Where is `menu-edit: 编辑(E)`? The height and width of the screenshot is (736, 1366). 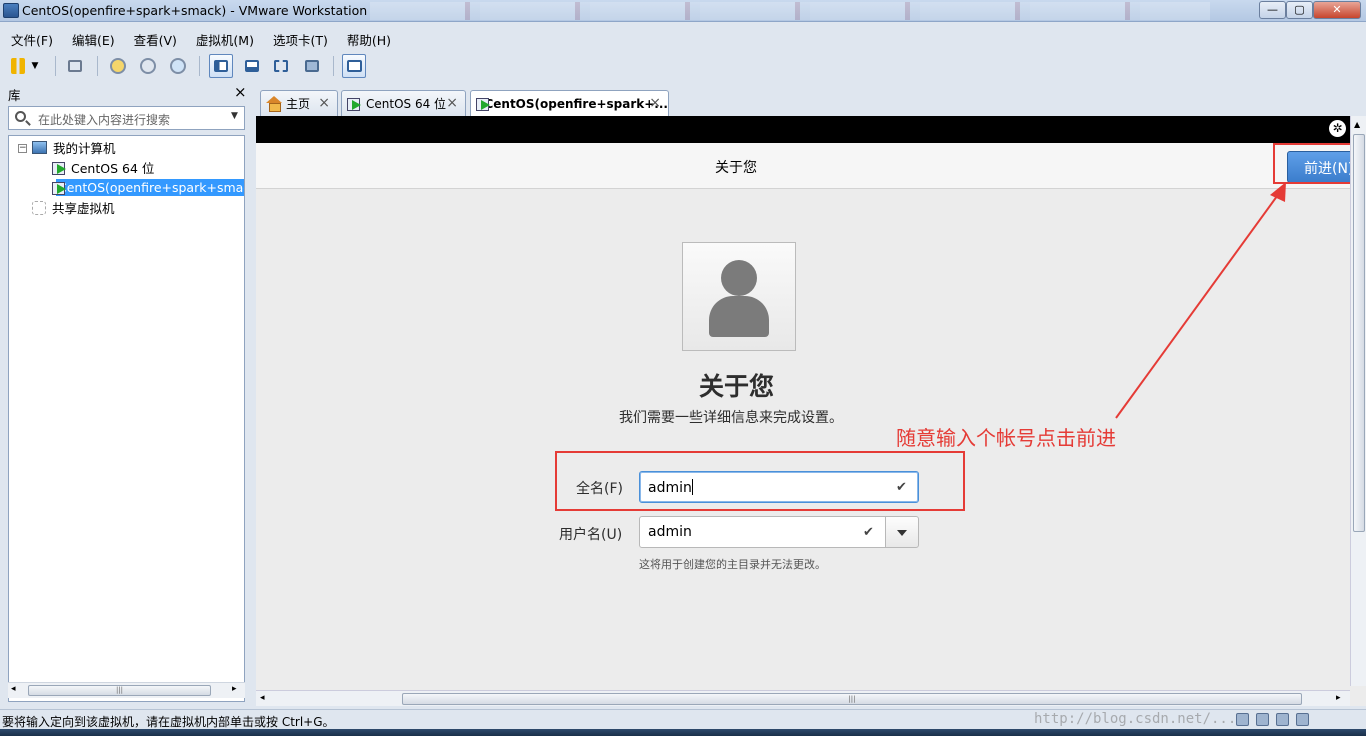
menu-edit: 编辑(E) is located at coordinates (92, 38).